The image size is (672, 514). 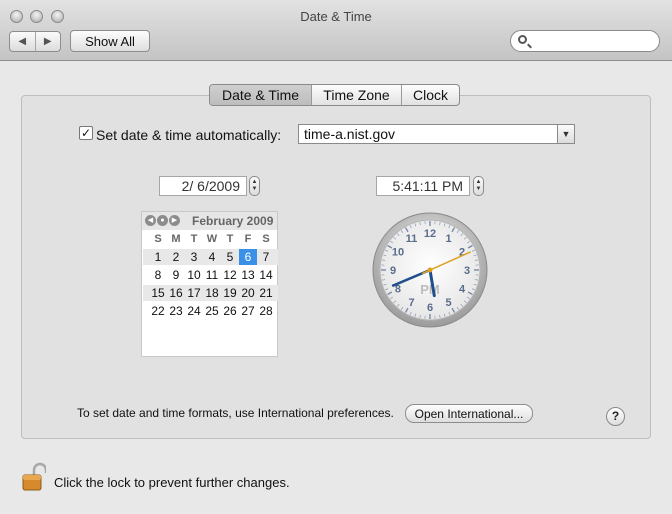 What do you see at coordinates (47, 41) in the screenshot?
I see `forward-icon: ▶` at bounding box center [47, 41].